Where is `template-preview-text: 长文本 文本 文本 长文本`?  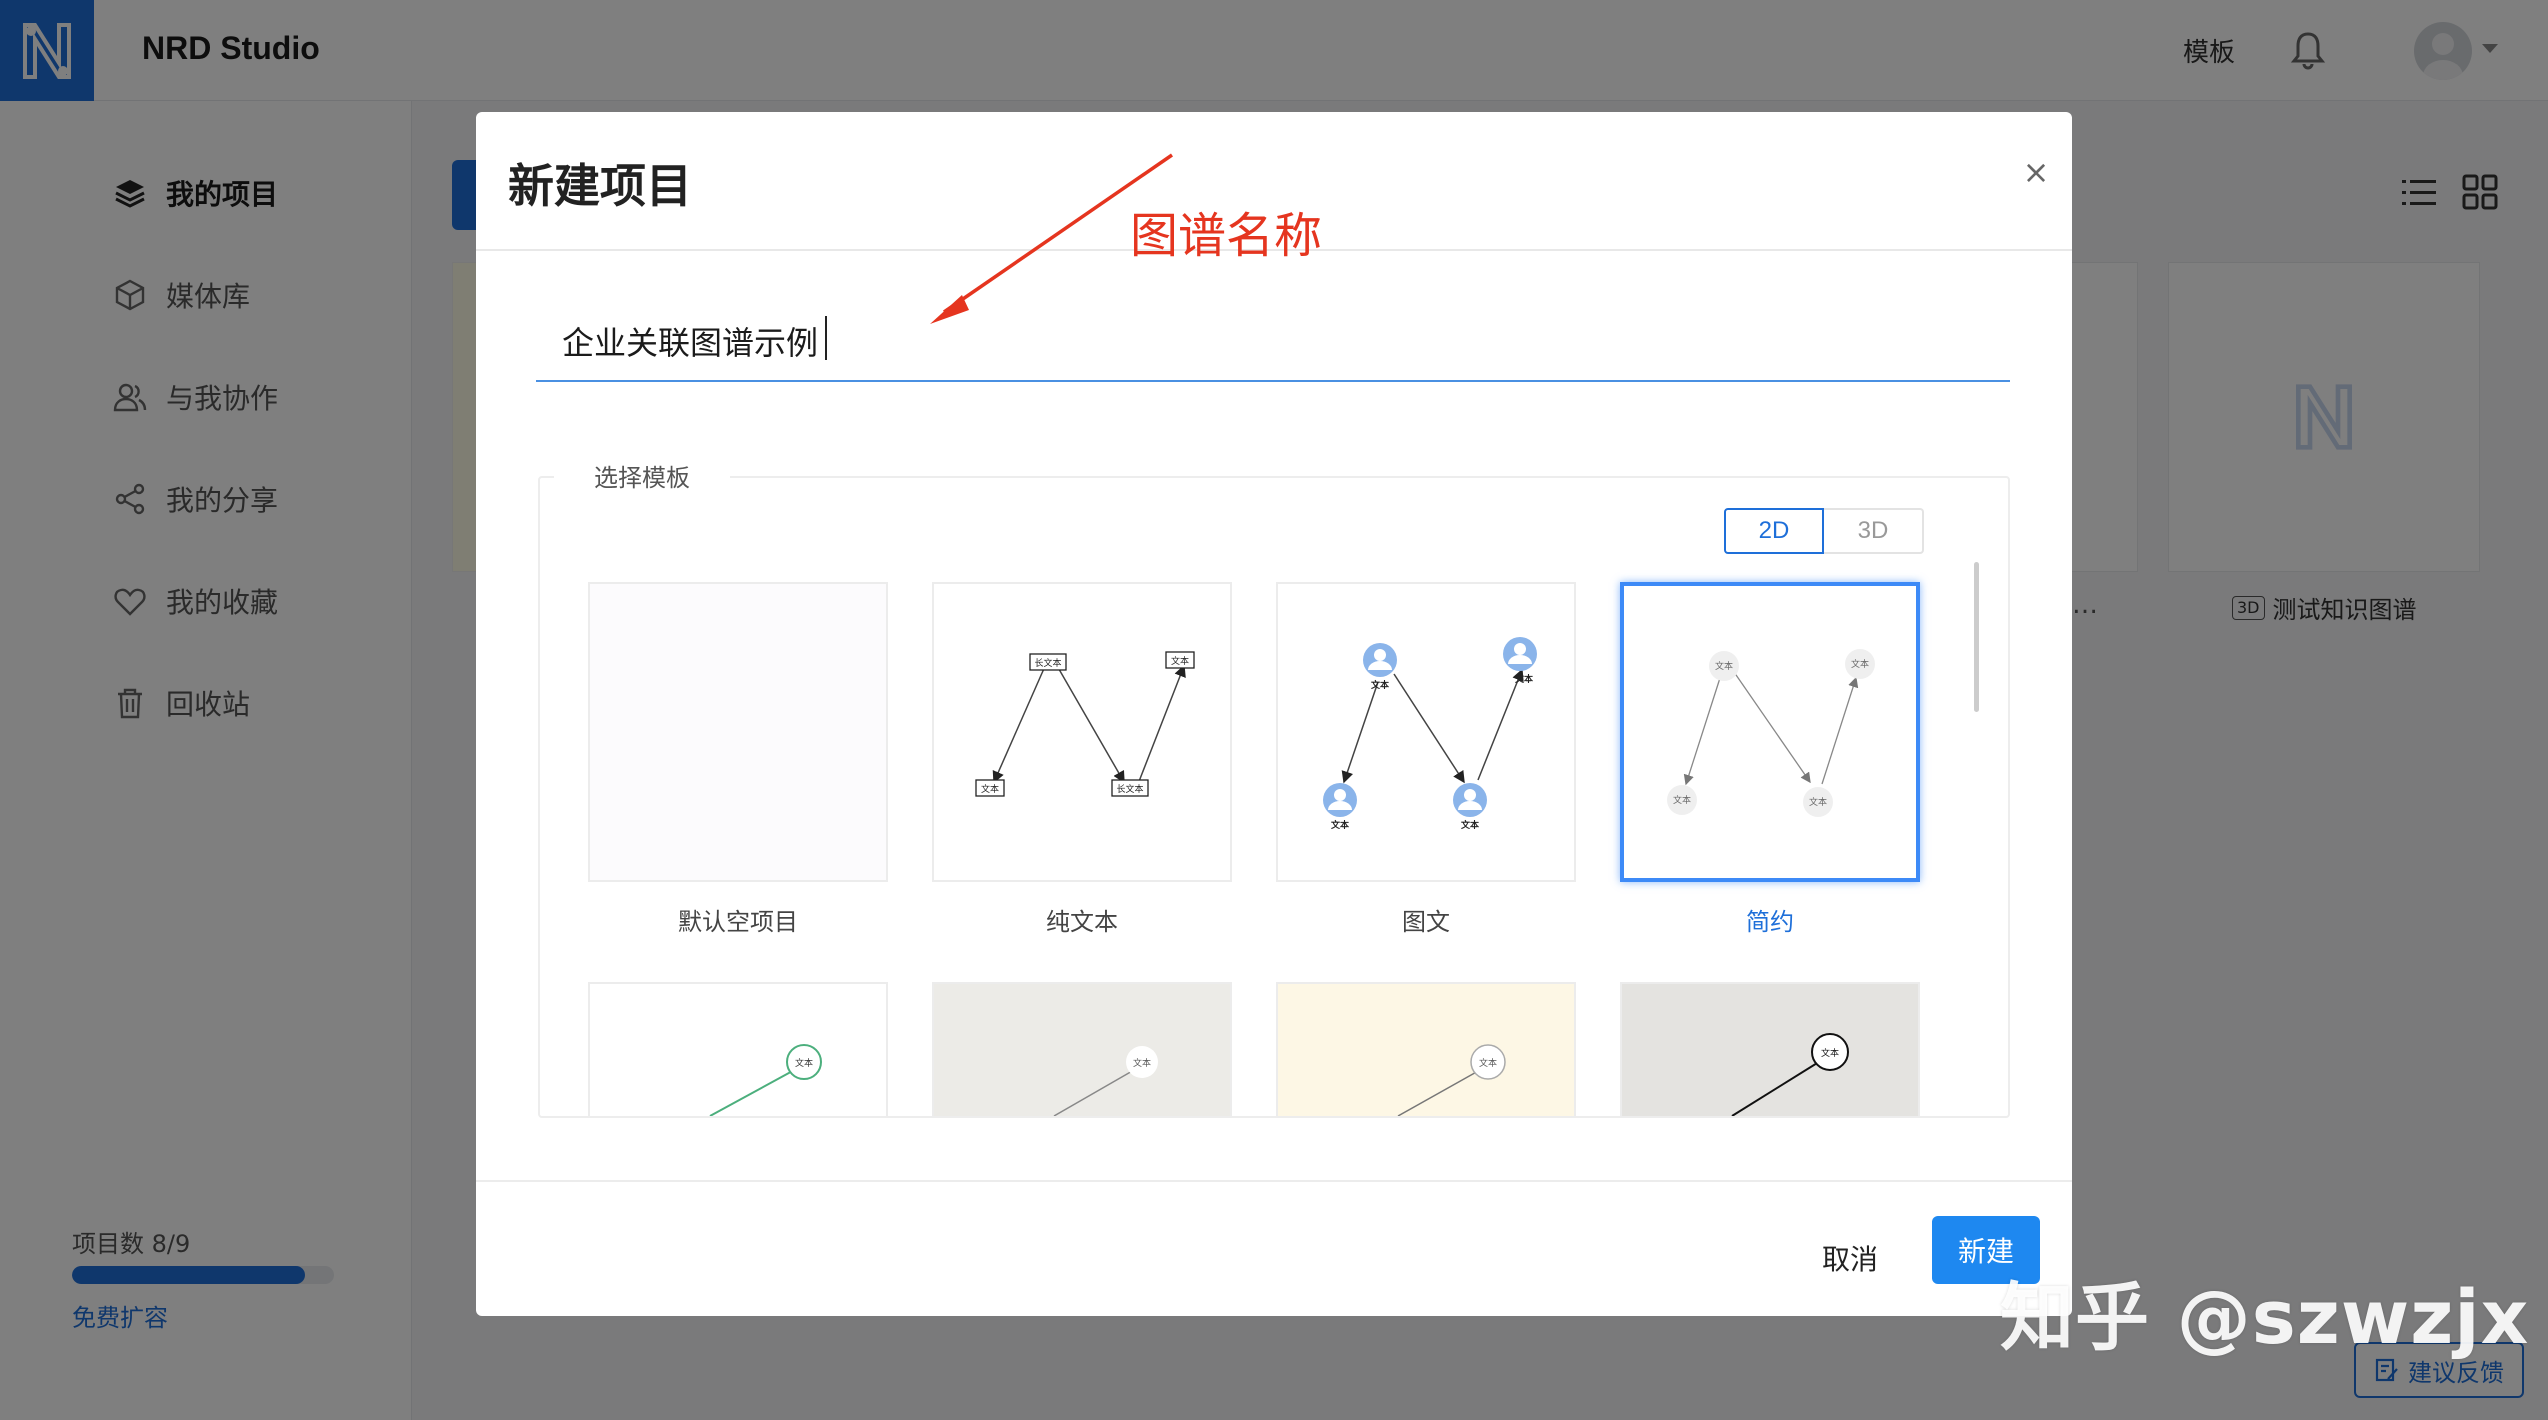 template-preview-text: 长文本 文本 文本 长文本 is located at coordinates (1085, 724).